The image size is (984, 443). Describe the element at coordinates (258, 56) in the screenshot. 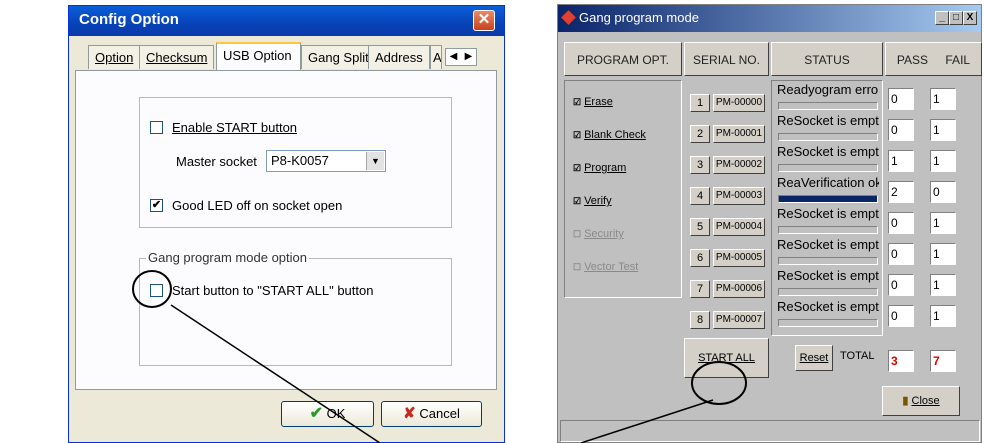

I see `tab-usb-option: USB Option` at that location.